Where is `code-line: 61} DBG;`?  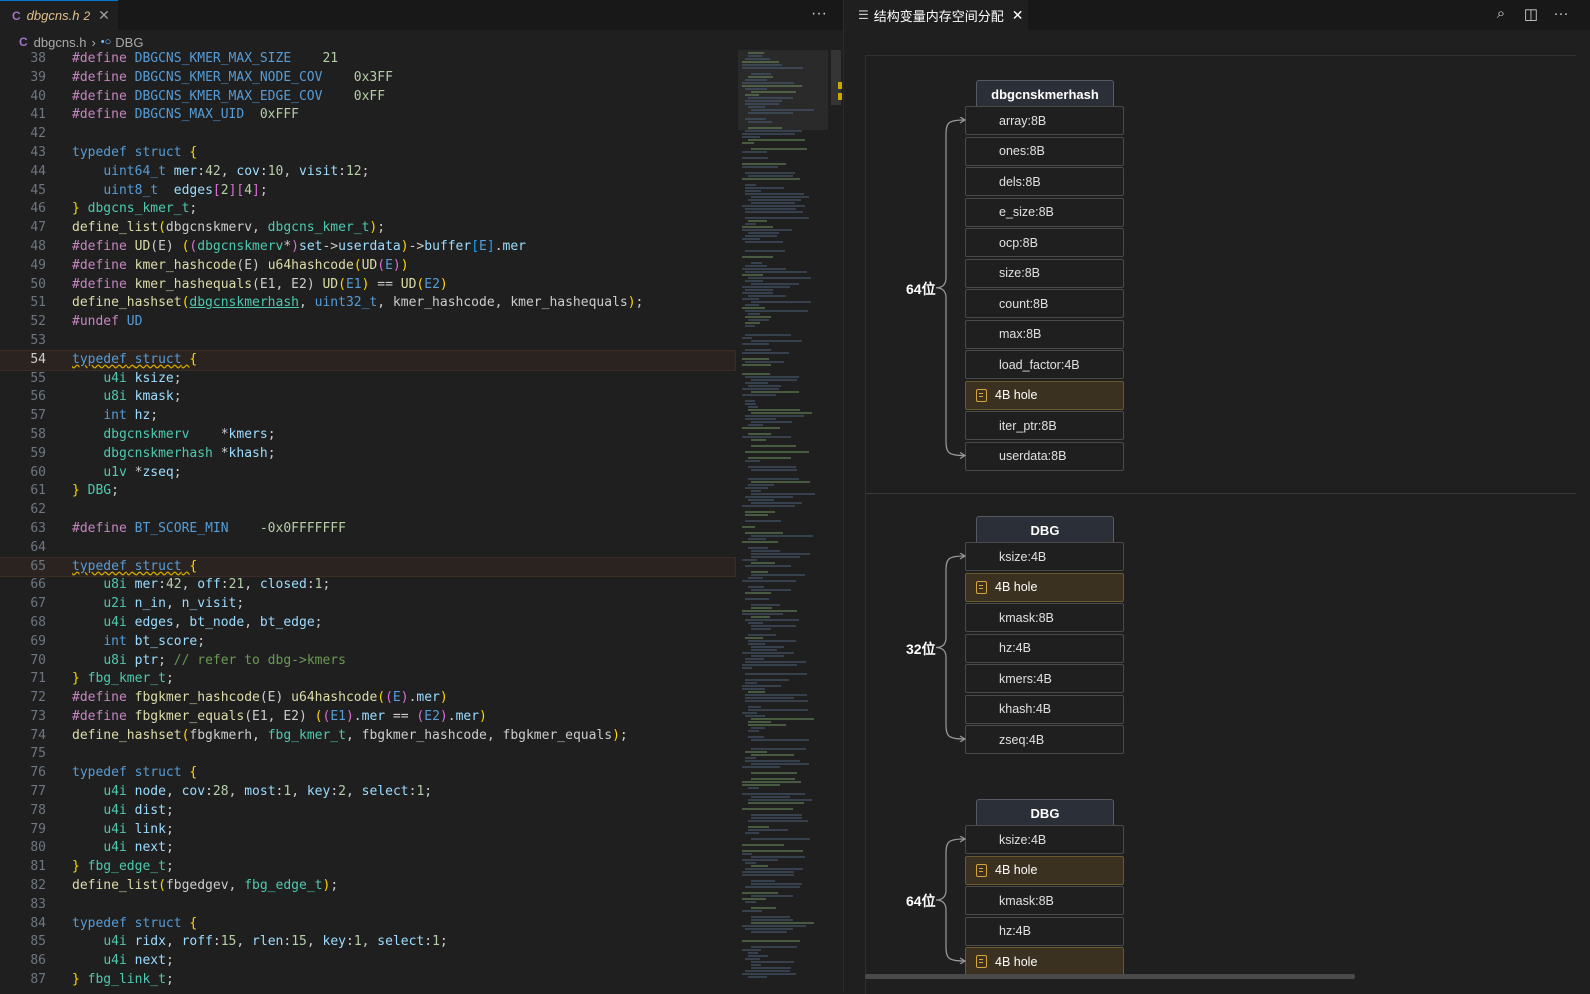
code-line: 61} DBG; is located at coordinates (367, 491).